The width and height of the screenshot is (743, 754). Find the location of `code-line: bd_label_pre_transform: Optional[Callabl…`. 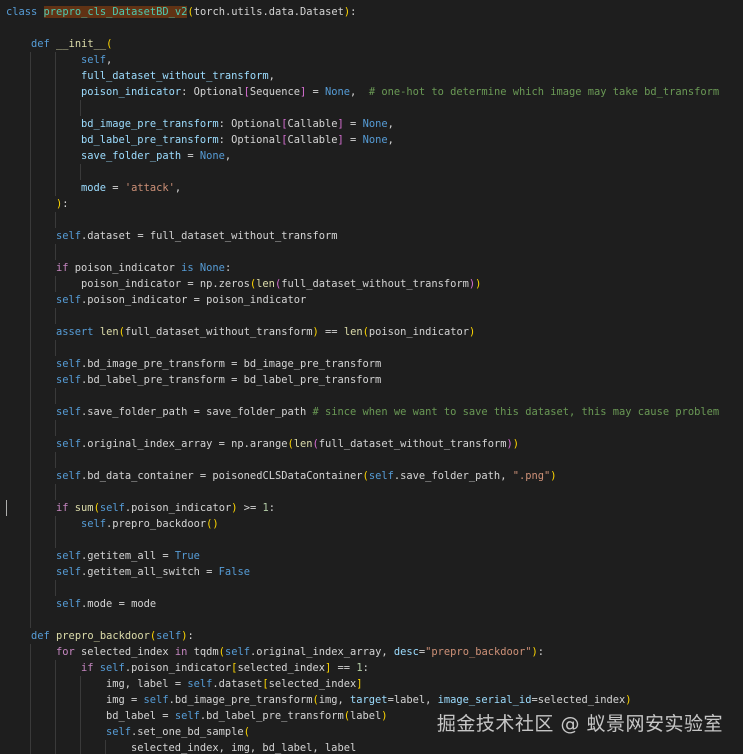

code-line: bd_label_pre_transform: Optional[Callabl… is located at coordinates (374, 140).